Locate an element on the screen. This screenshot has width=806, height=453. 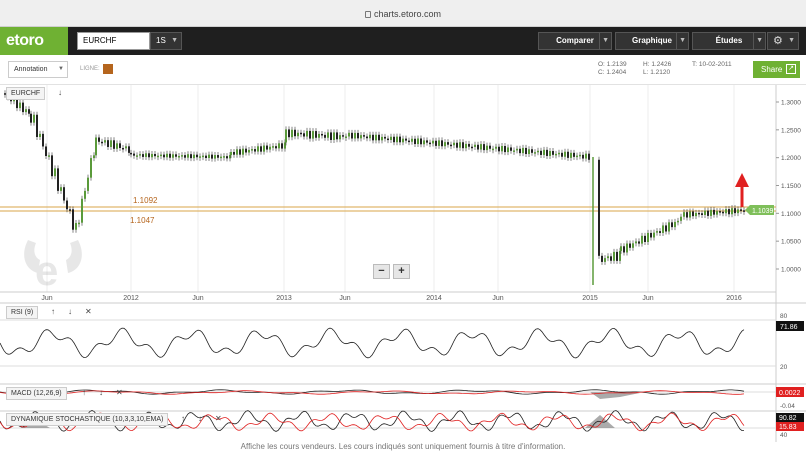
stoch-pane-label: DYNAMIQUE STOCHASTIQUE (10,3,3,10,EMA) is located at coordinates (87, 419).